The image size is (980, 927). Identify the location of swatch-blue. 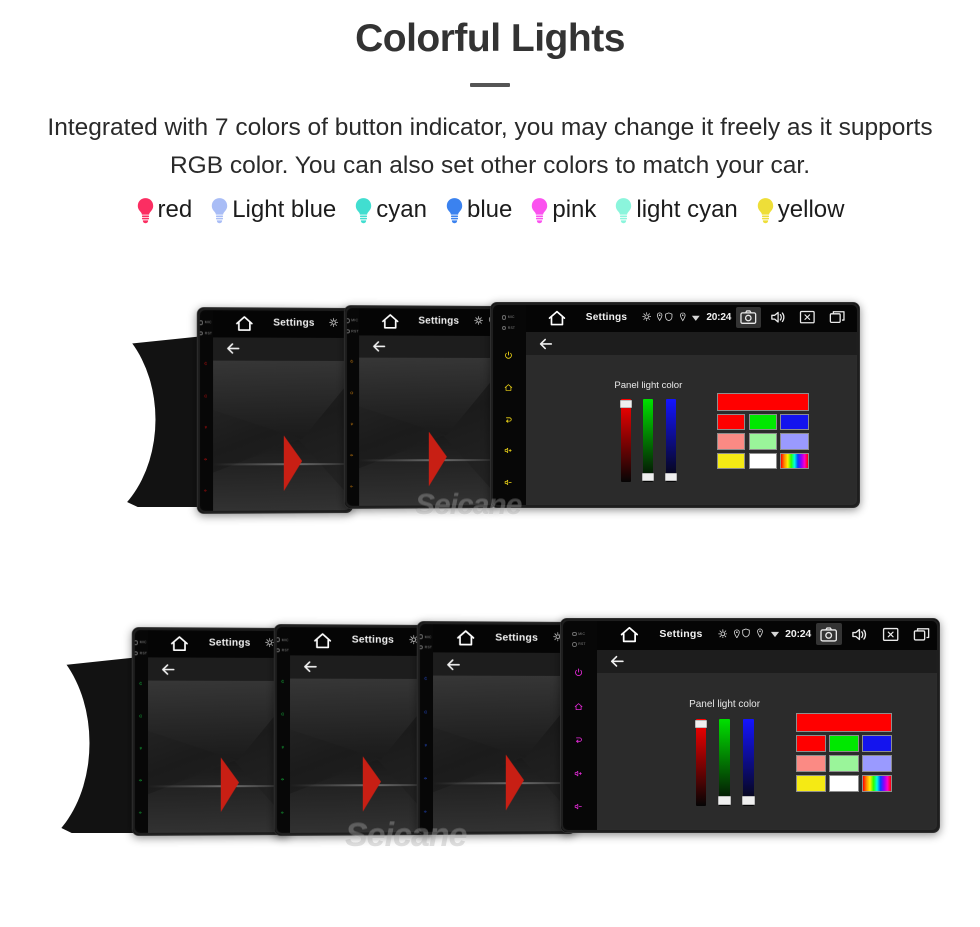
(794, 422).